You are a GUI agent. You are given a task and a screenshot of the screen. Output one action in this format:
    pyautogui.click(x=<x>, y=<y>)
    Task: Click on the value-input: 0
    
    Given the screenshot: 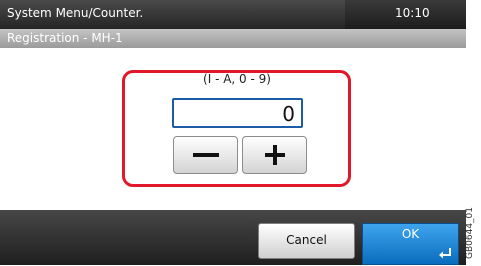 What is the action you would take?
    pyautogui.click(x=237, y=113)
    